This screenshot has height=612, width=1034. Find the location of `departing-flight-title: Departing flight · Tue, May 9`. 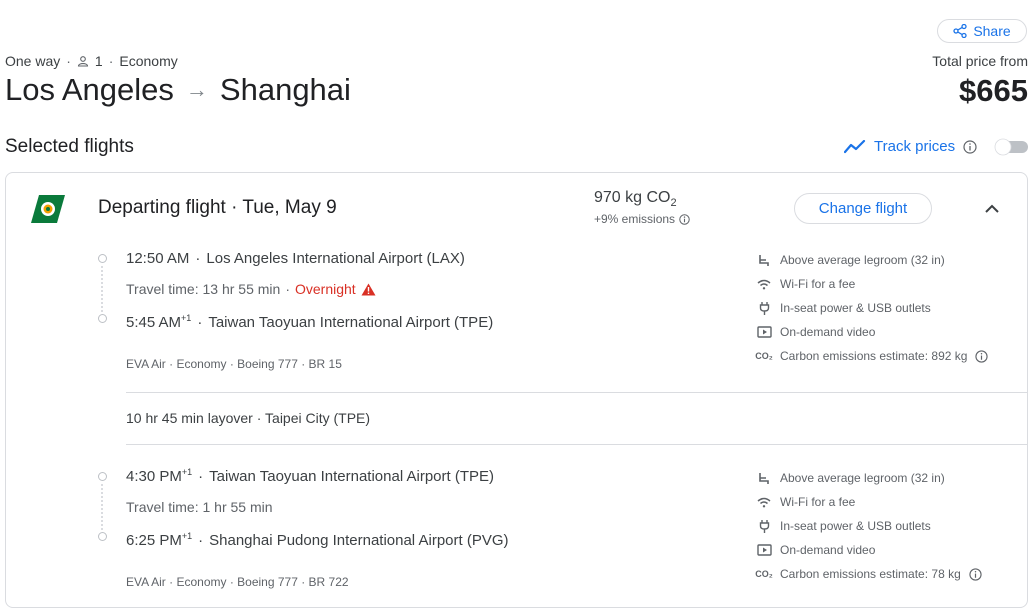

departing-flight-title: Departing flight · Tue, May 9 is located at coordinates (217, 207).